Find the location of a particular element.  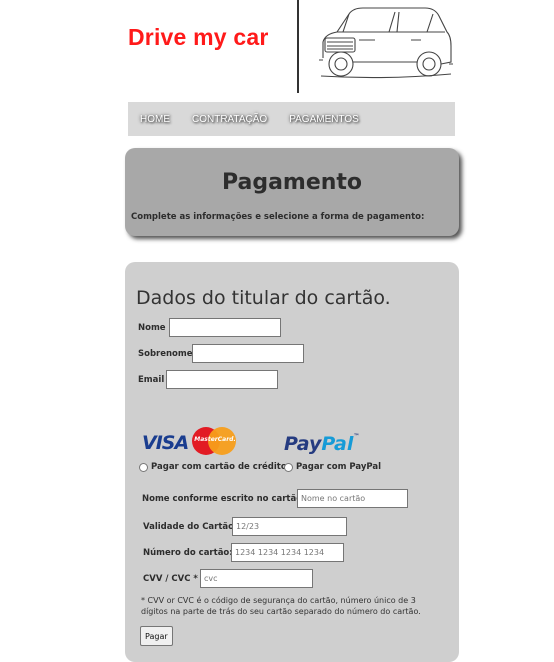

card-name-label: Nome conforme escrito no cartão: is located at coordinates (224, 499).